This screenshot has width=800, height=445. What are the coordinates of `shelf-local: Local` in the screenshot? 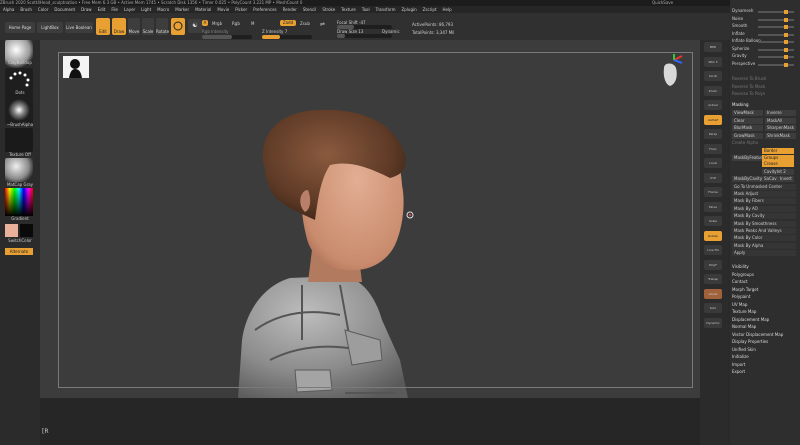 It's located at (713, 163).